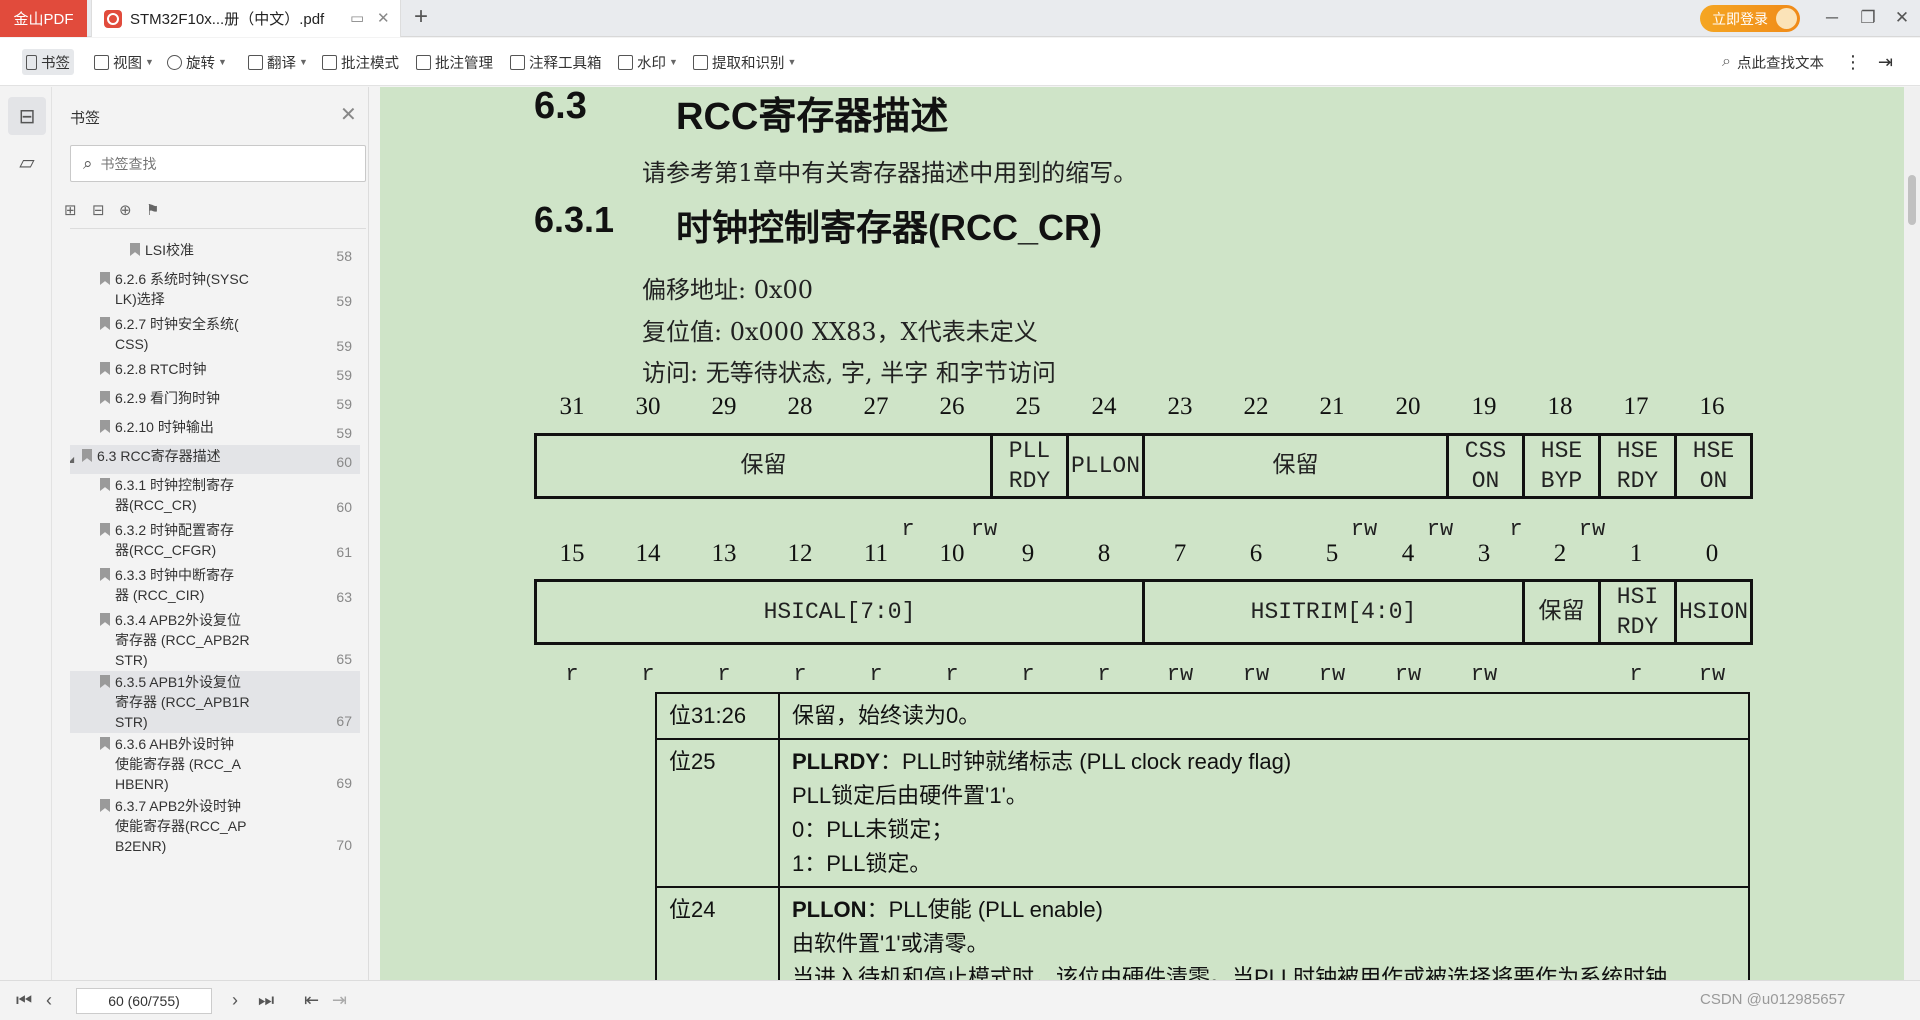 This screenshot has width=1920, height=1020. I want to click on bookmark-search: ⌕, so click(218, 163).